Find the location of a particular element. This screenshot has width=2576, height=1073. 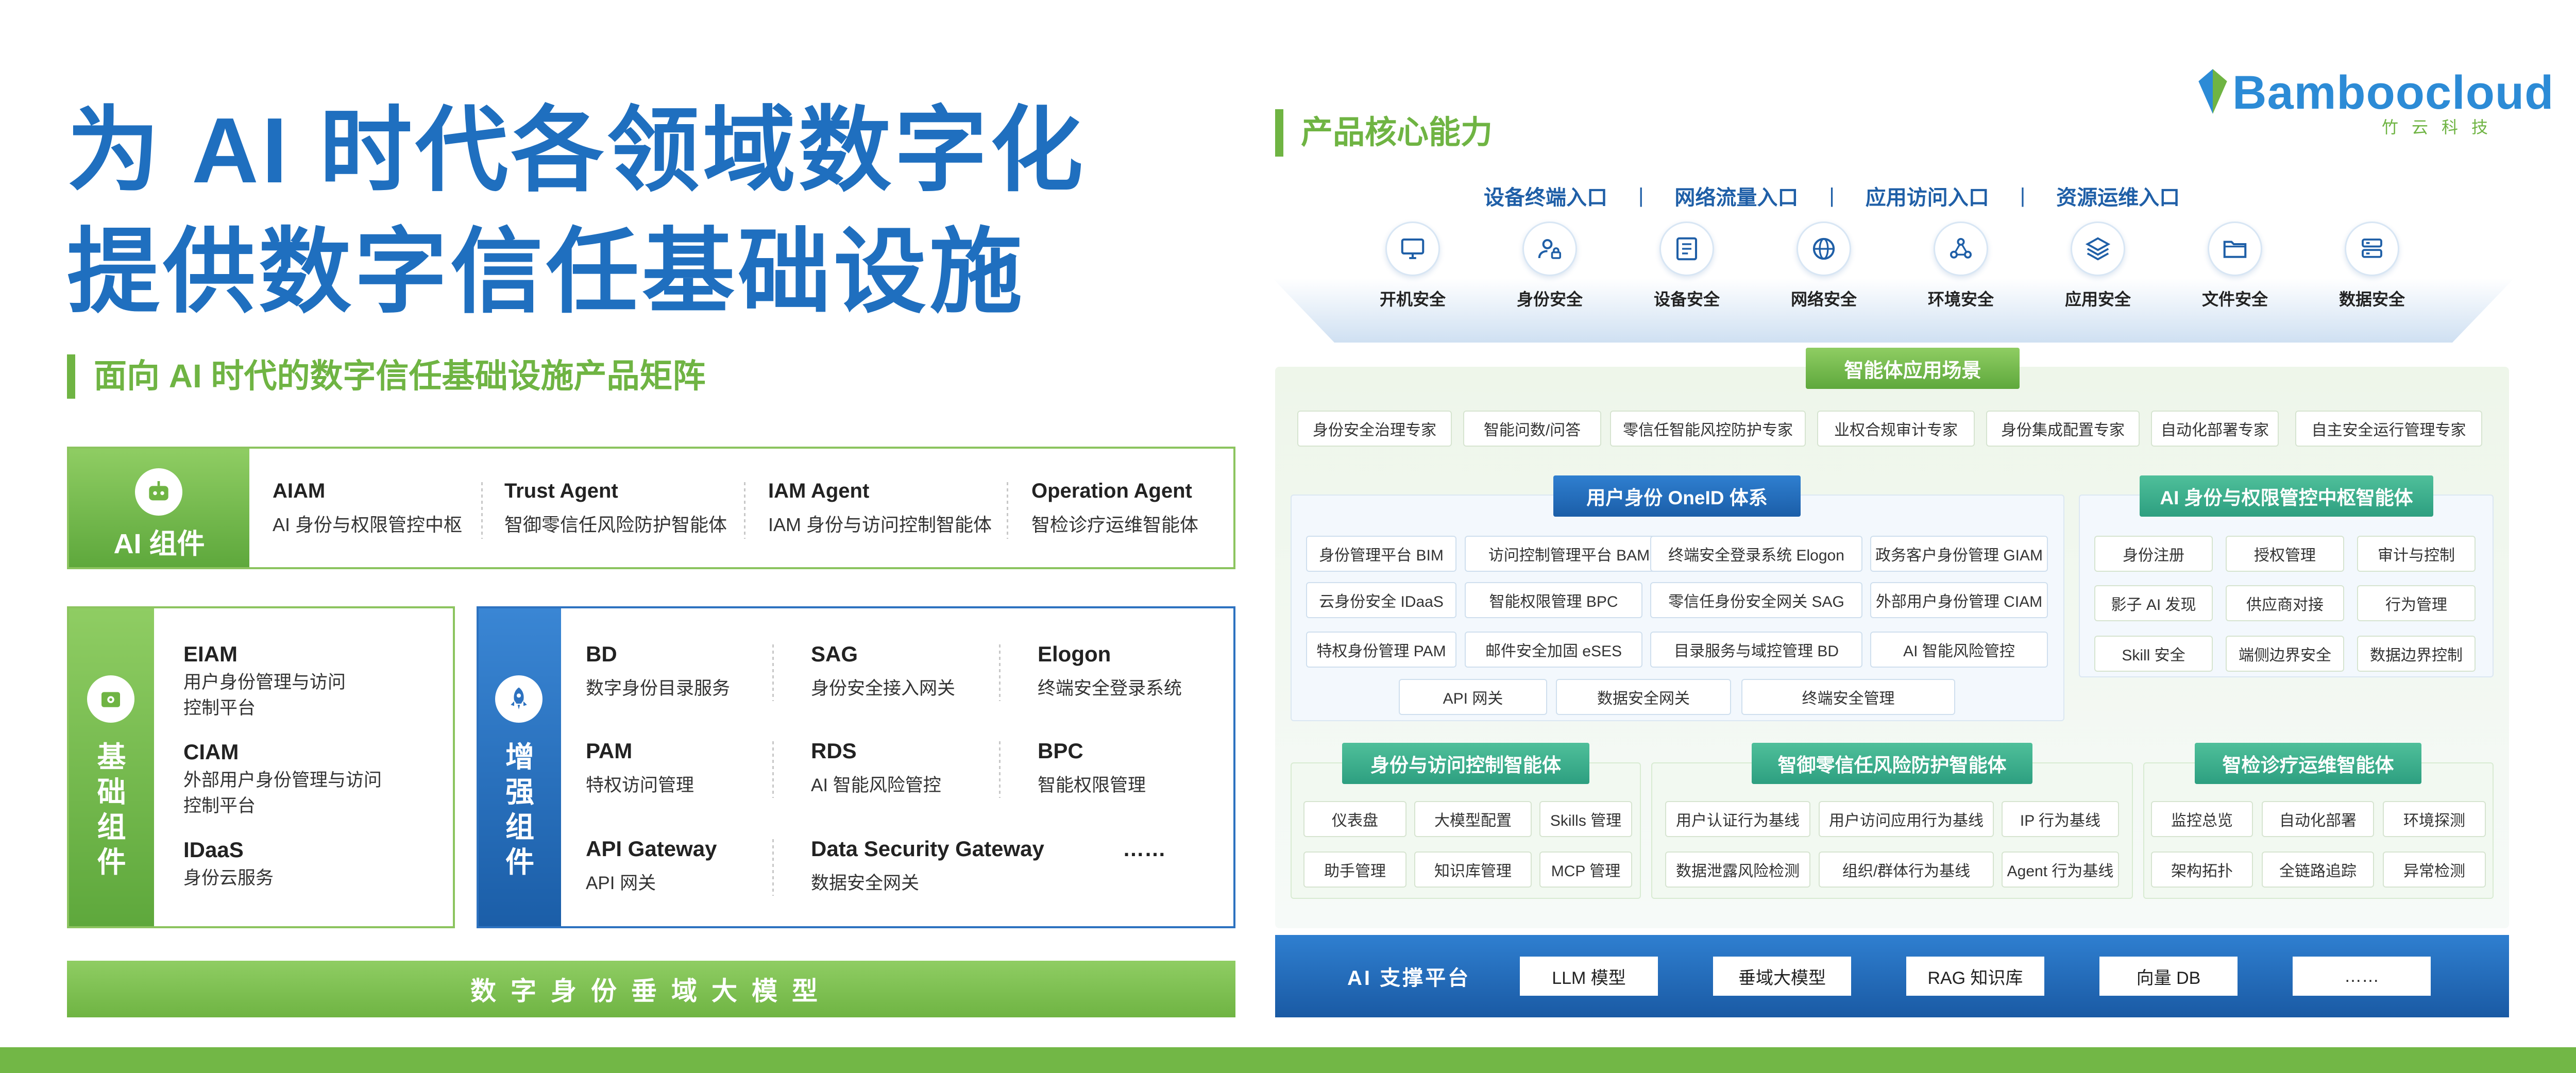

security-label: 数据安全 is located at coordinates (2371, 299).